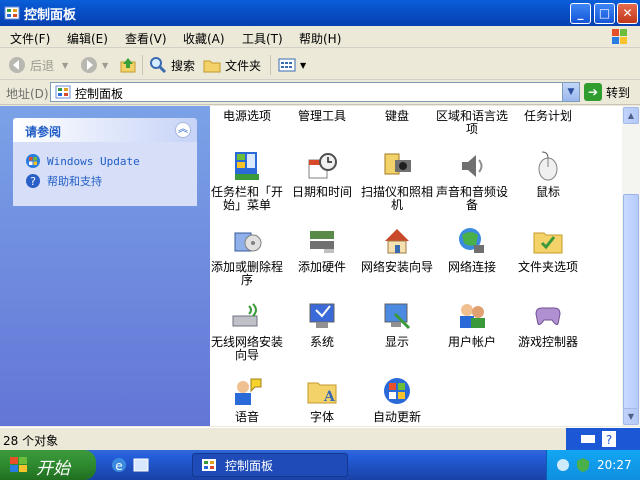 This screenshot has width=640, height=480. I want to click on item-game-controllers: 游戏控制器, so click(548, 324).